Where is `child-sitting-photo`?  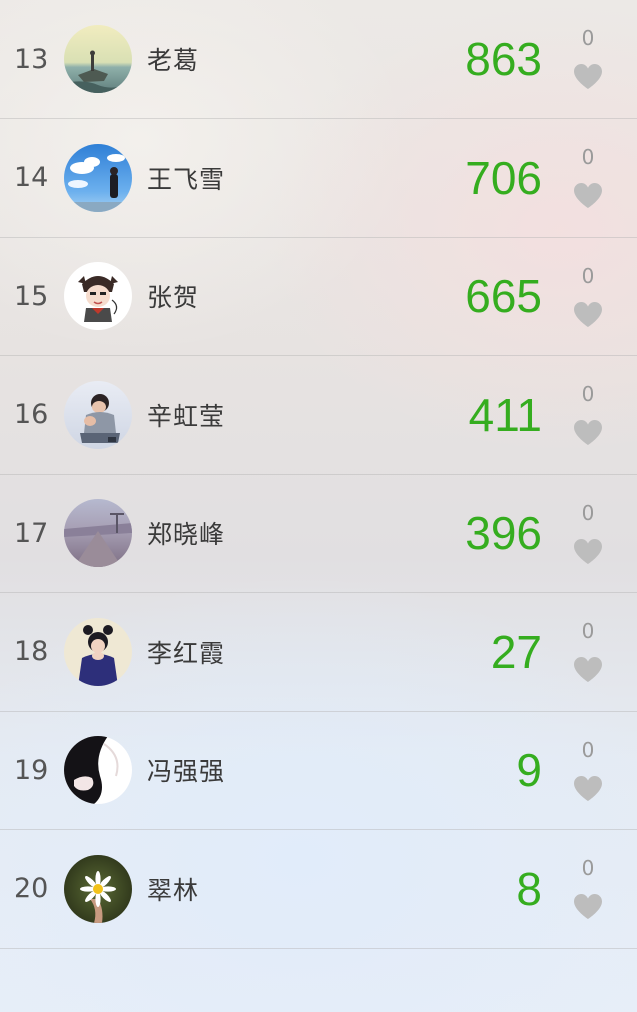 child-sitting-photo is located at coordinates (98, 414).